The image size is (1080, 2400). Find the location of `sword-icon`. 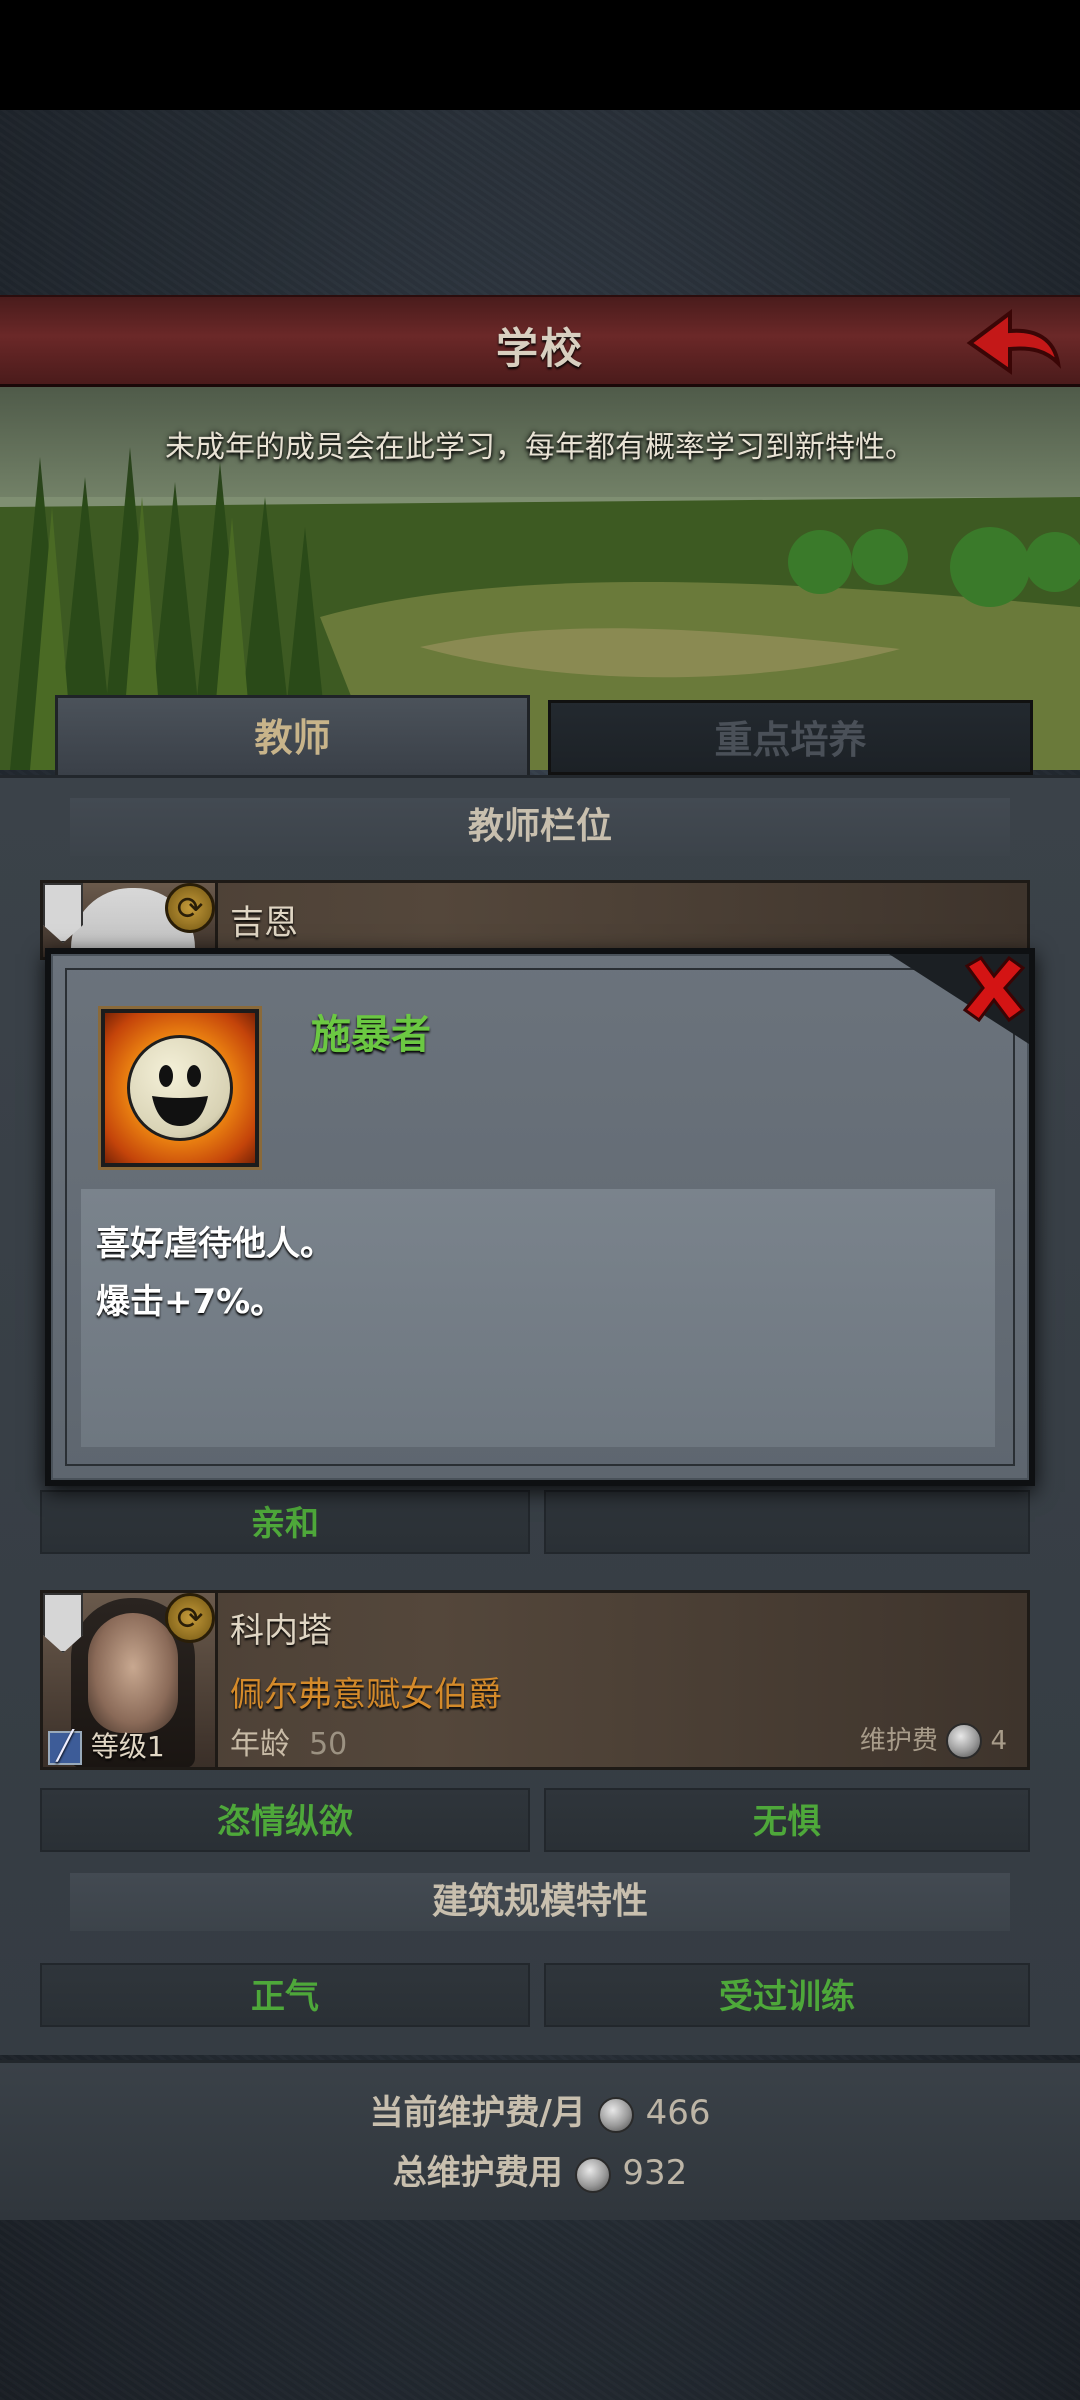

sword-icon is located at coordinates (65, 1747).